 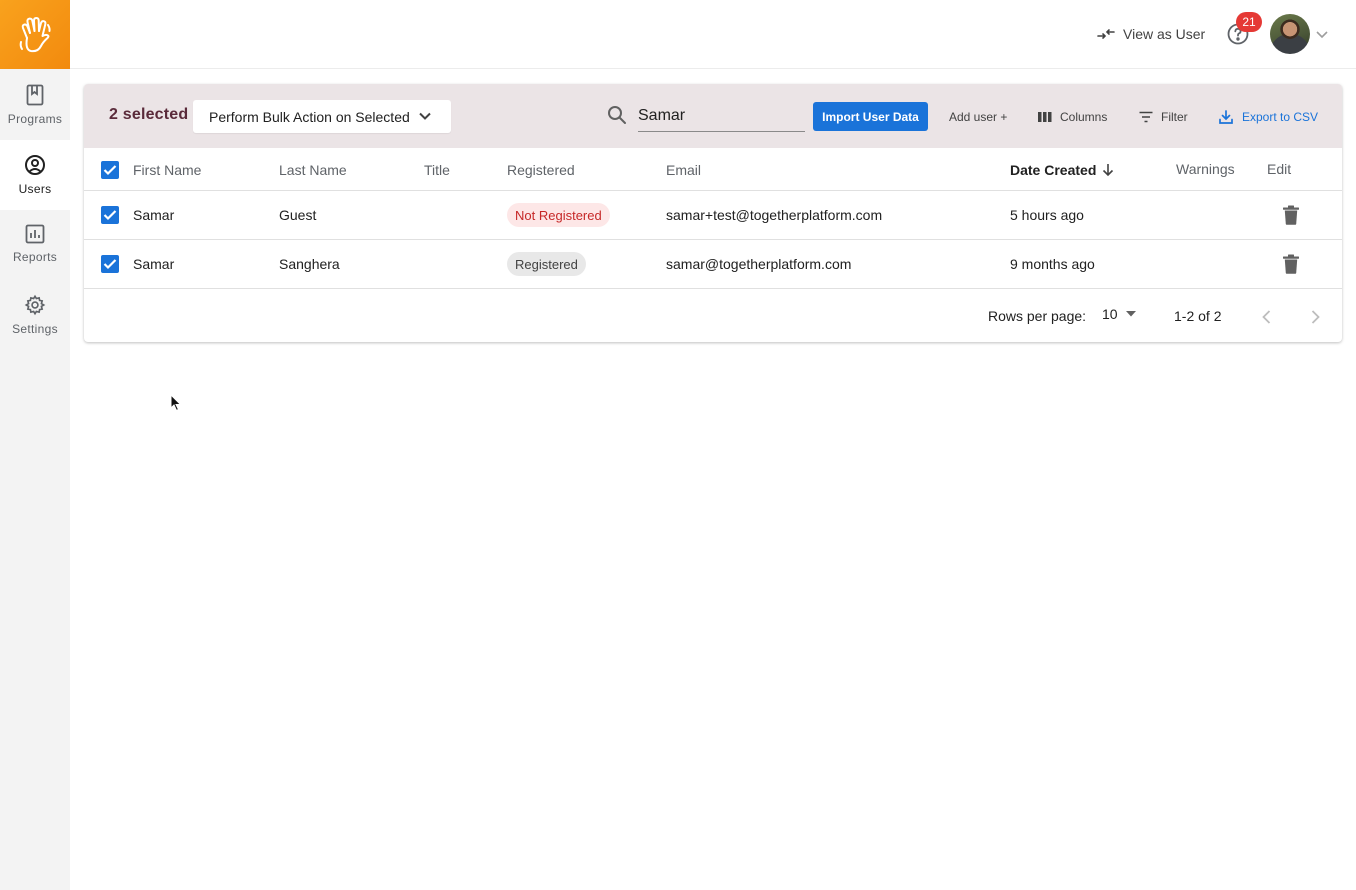 I want to click on column-header-date-created: Date Created, so click(x=1062, y=170).